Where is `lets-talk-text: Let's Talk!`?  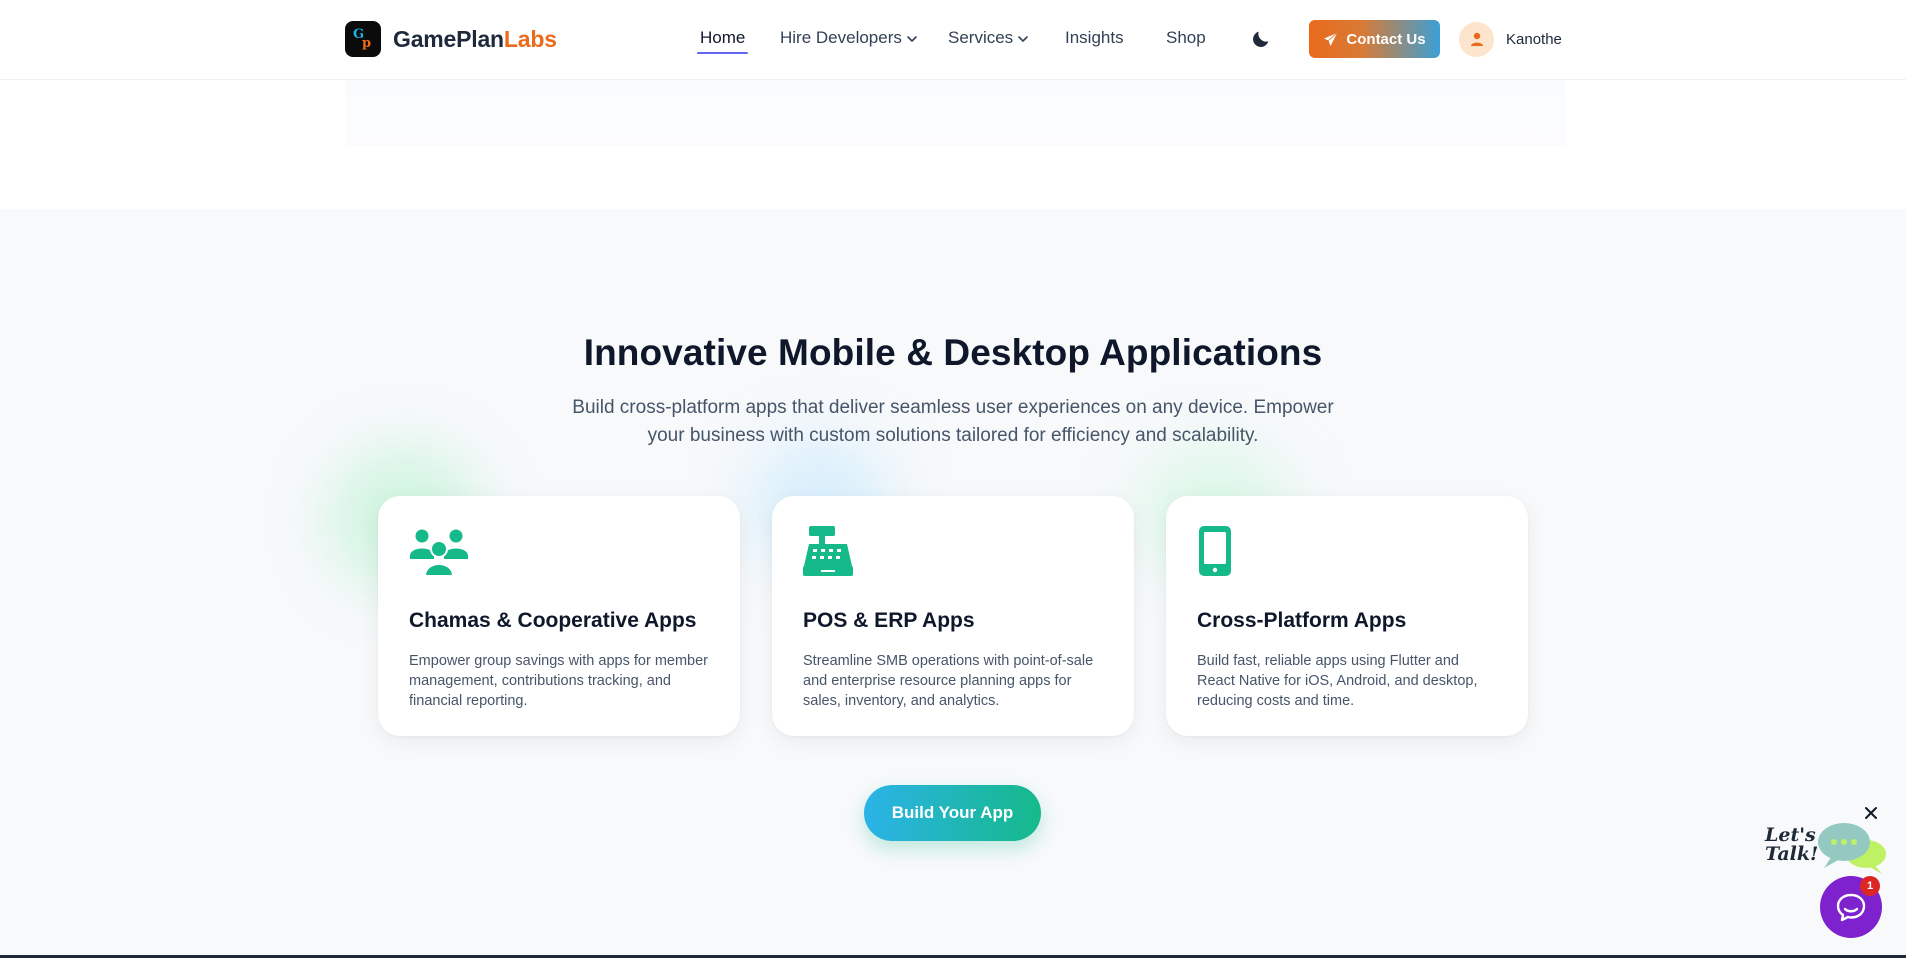
lets-talk-text: Let's Talk! is located at coordinates (1792, 844).